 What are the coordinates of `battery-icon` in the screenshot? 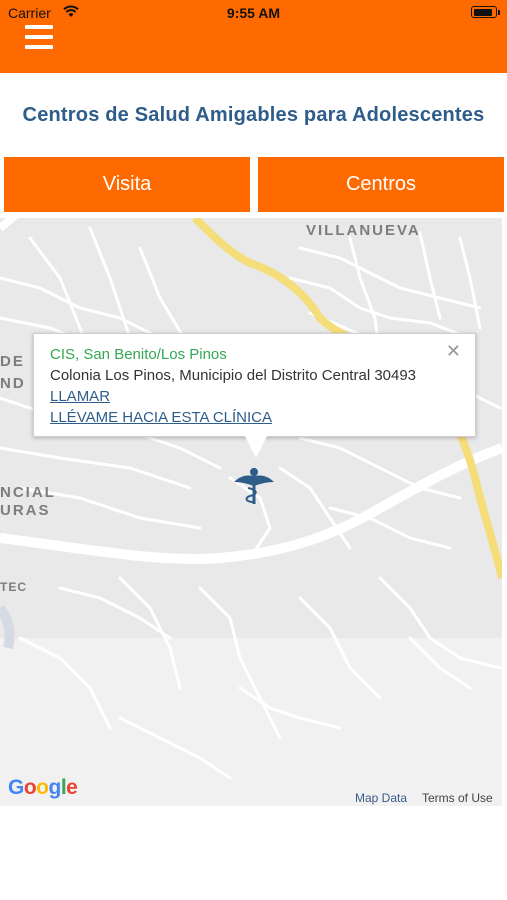 It's located at (485, 12).